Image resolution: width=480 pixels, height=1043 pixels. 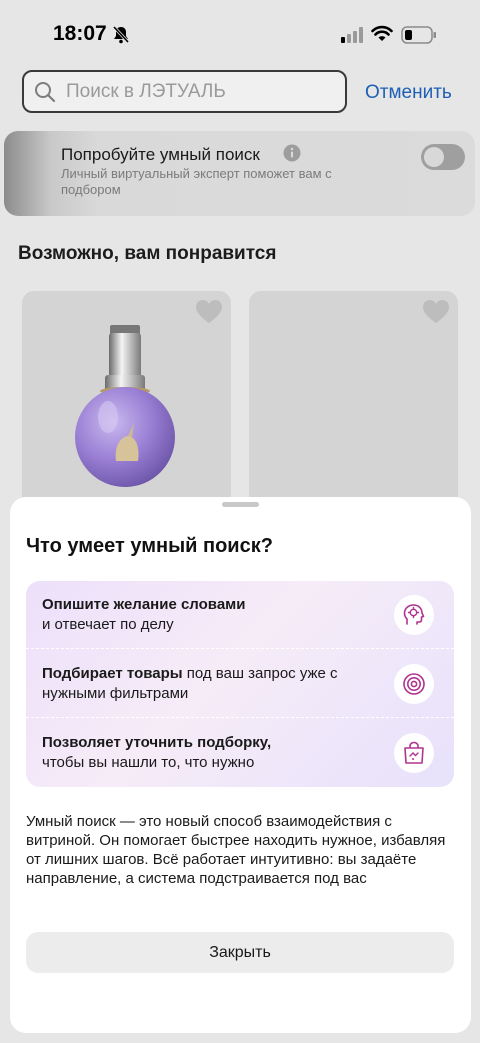 I want to click on feature-bold: Подбирает товары, so click(x=112, y=673).